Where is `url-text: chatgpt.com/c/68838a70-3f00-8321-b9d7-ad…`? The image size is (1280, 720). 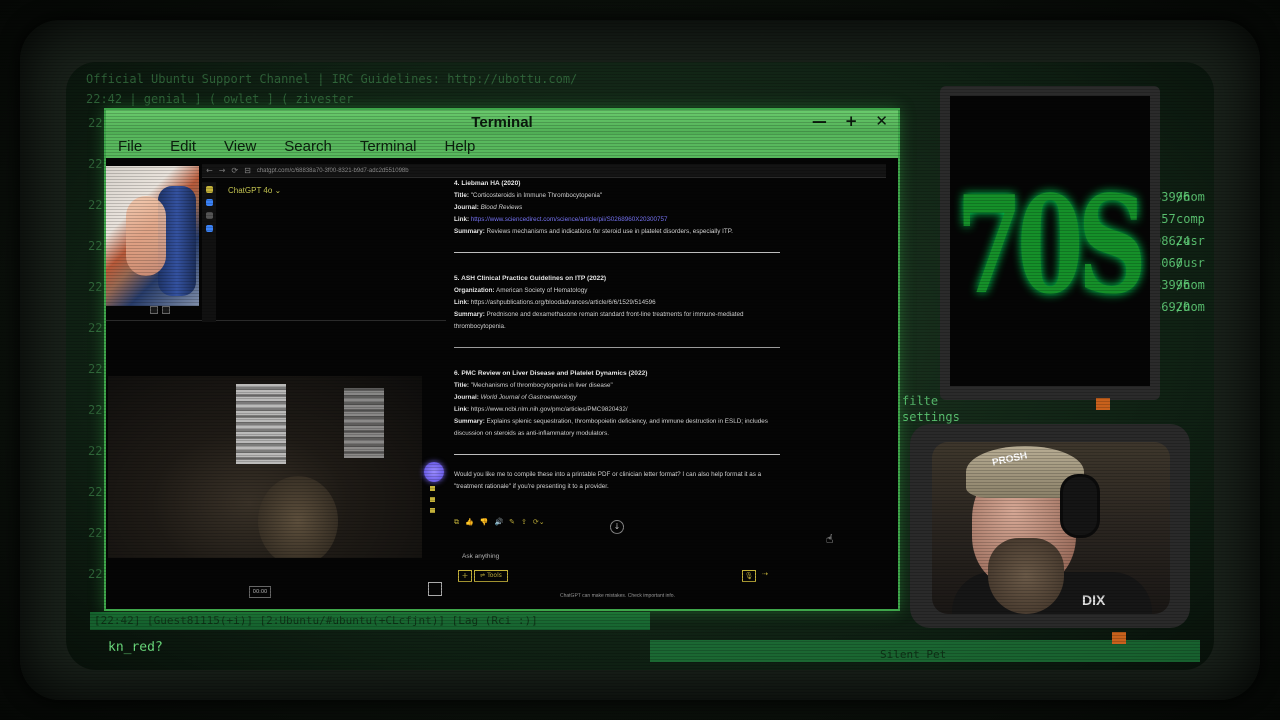 url-text: chatgpt.com/c/68838a70-3f00-8321-b9d7-ad… is located at coordinates (333, 171).